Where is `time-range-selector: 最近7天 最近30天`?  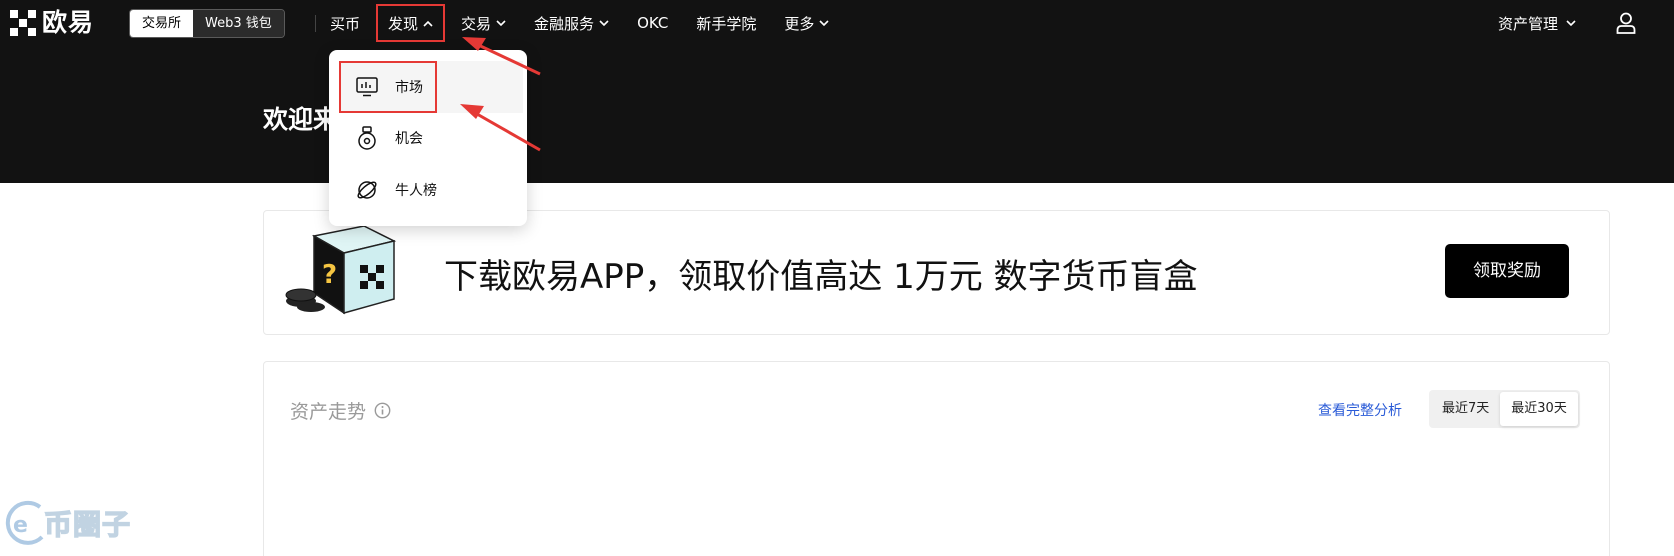
time-range-selector: 最近7天 最近30天 is located at coordinates (1504, 409).